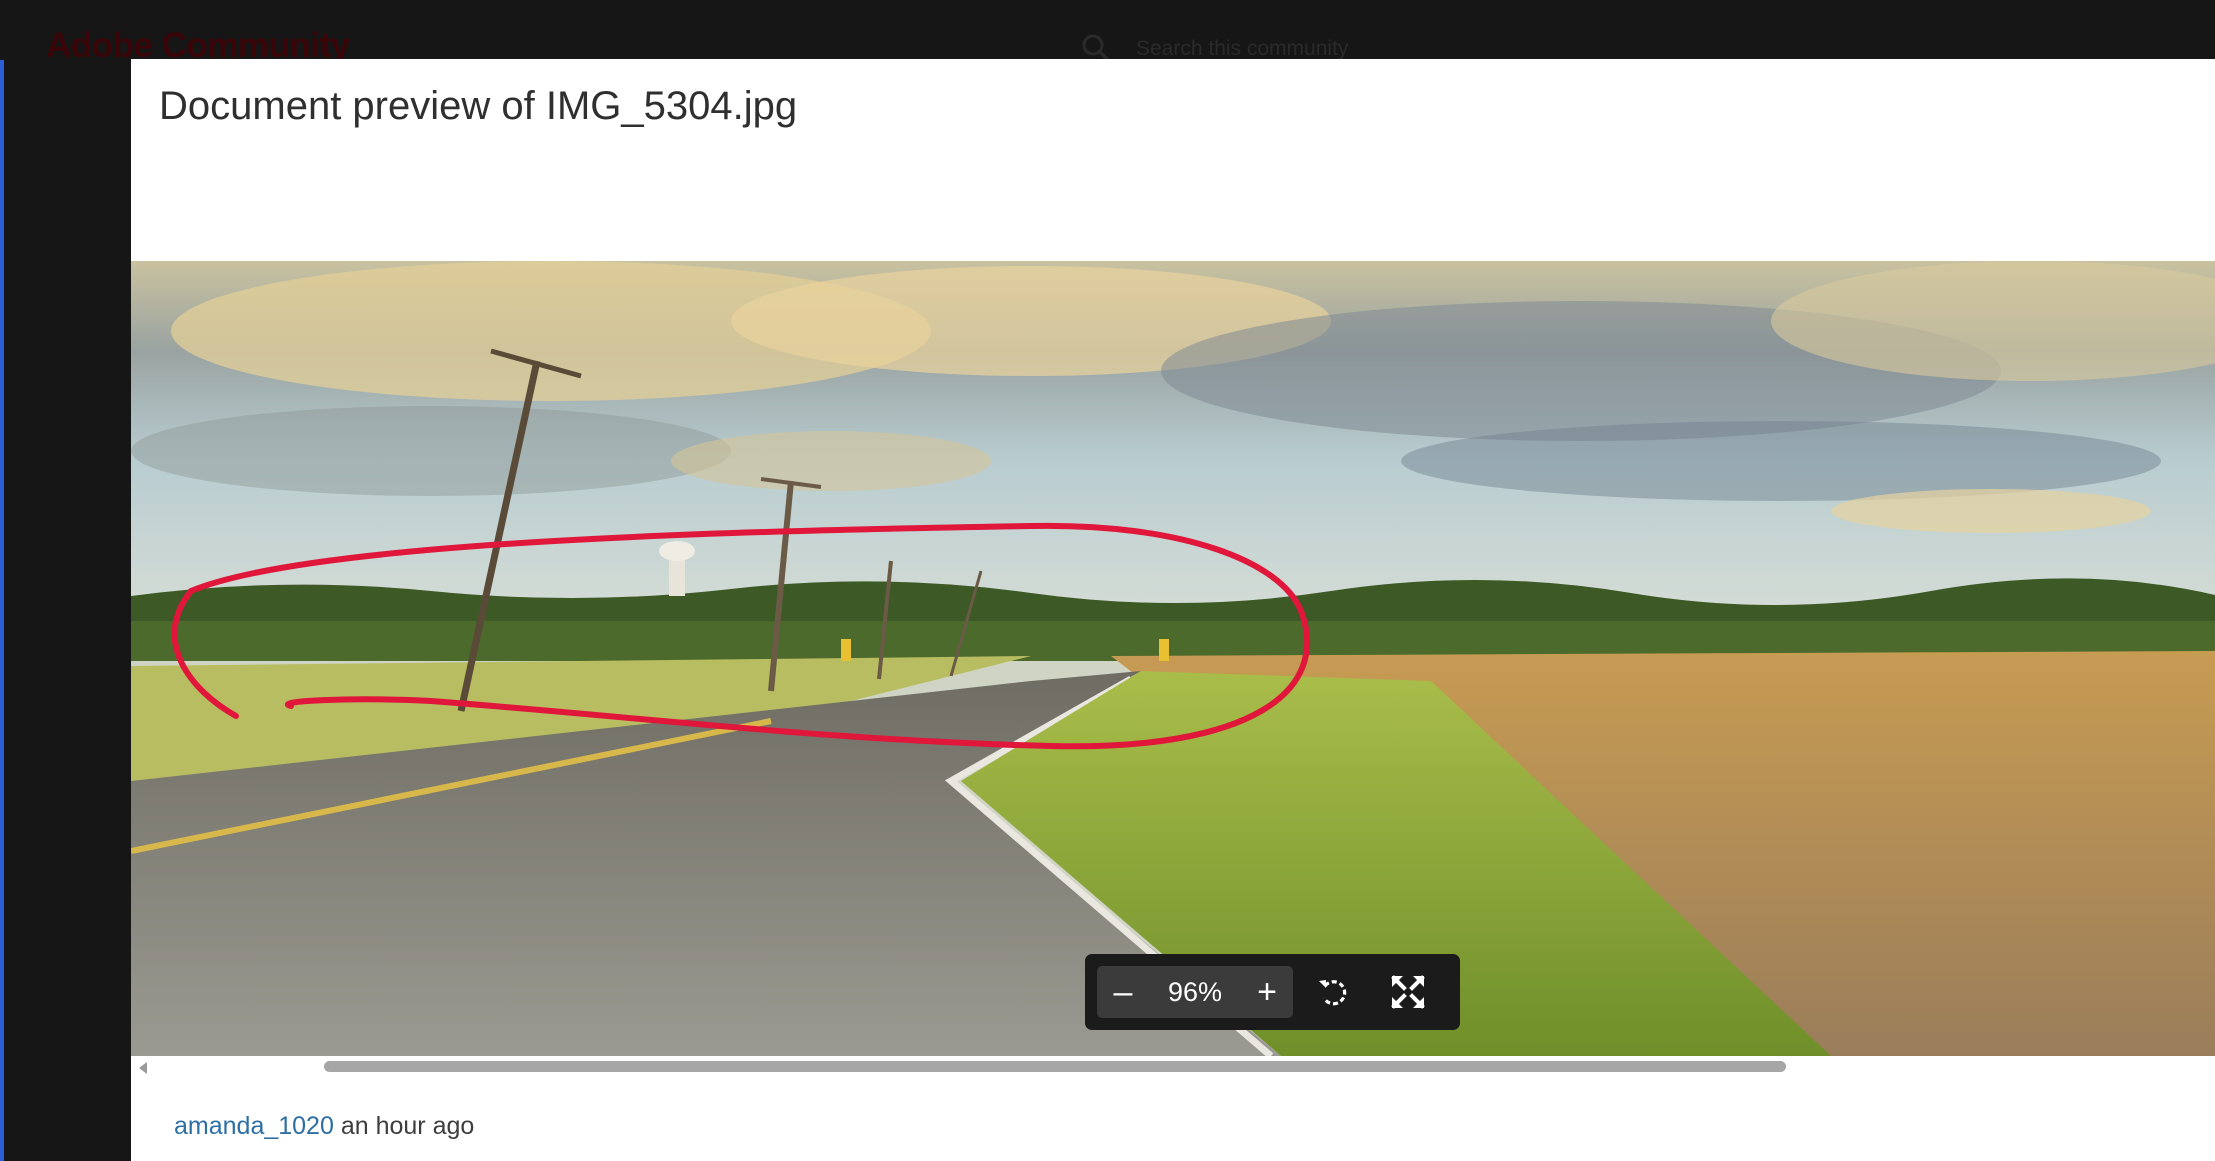 The image size is (2215, 1161). I want to click on modal-title: Document preview of IMG_5304.jpg, so click(478, 106).